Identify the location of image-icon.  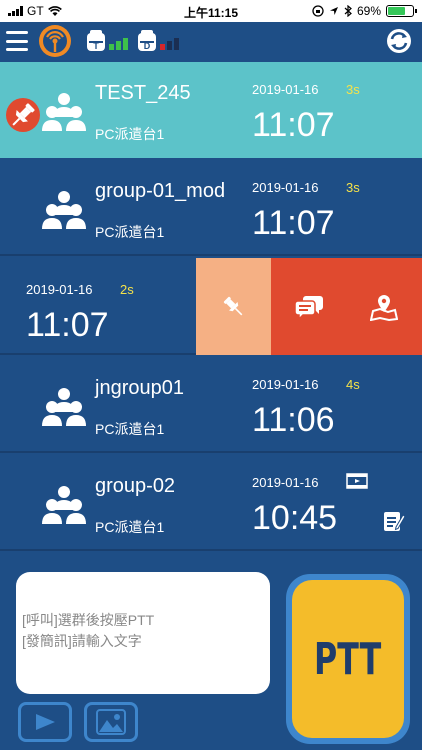
(111, 722).